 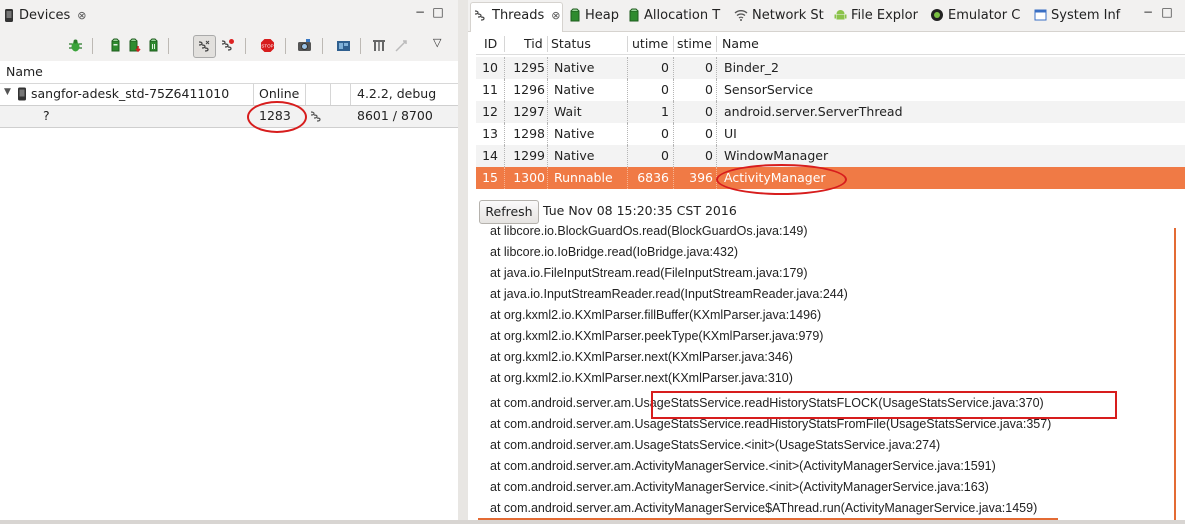 What do you see at coordinates (204, 46) in the screenshot?
I see `update-threads-icon` at bounding box center [204, 46].